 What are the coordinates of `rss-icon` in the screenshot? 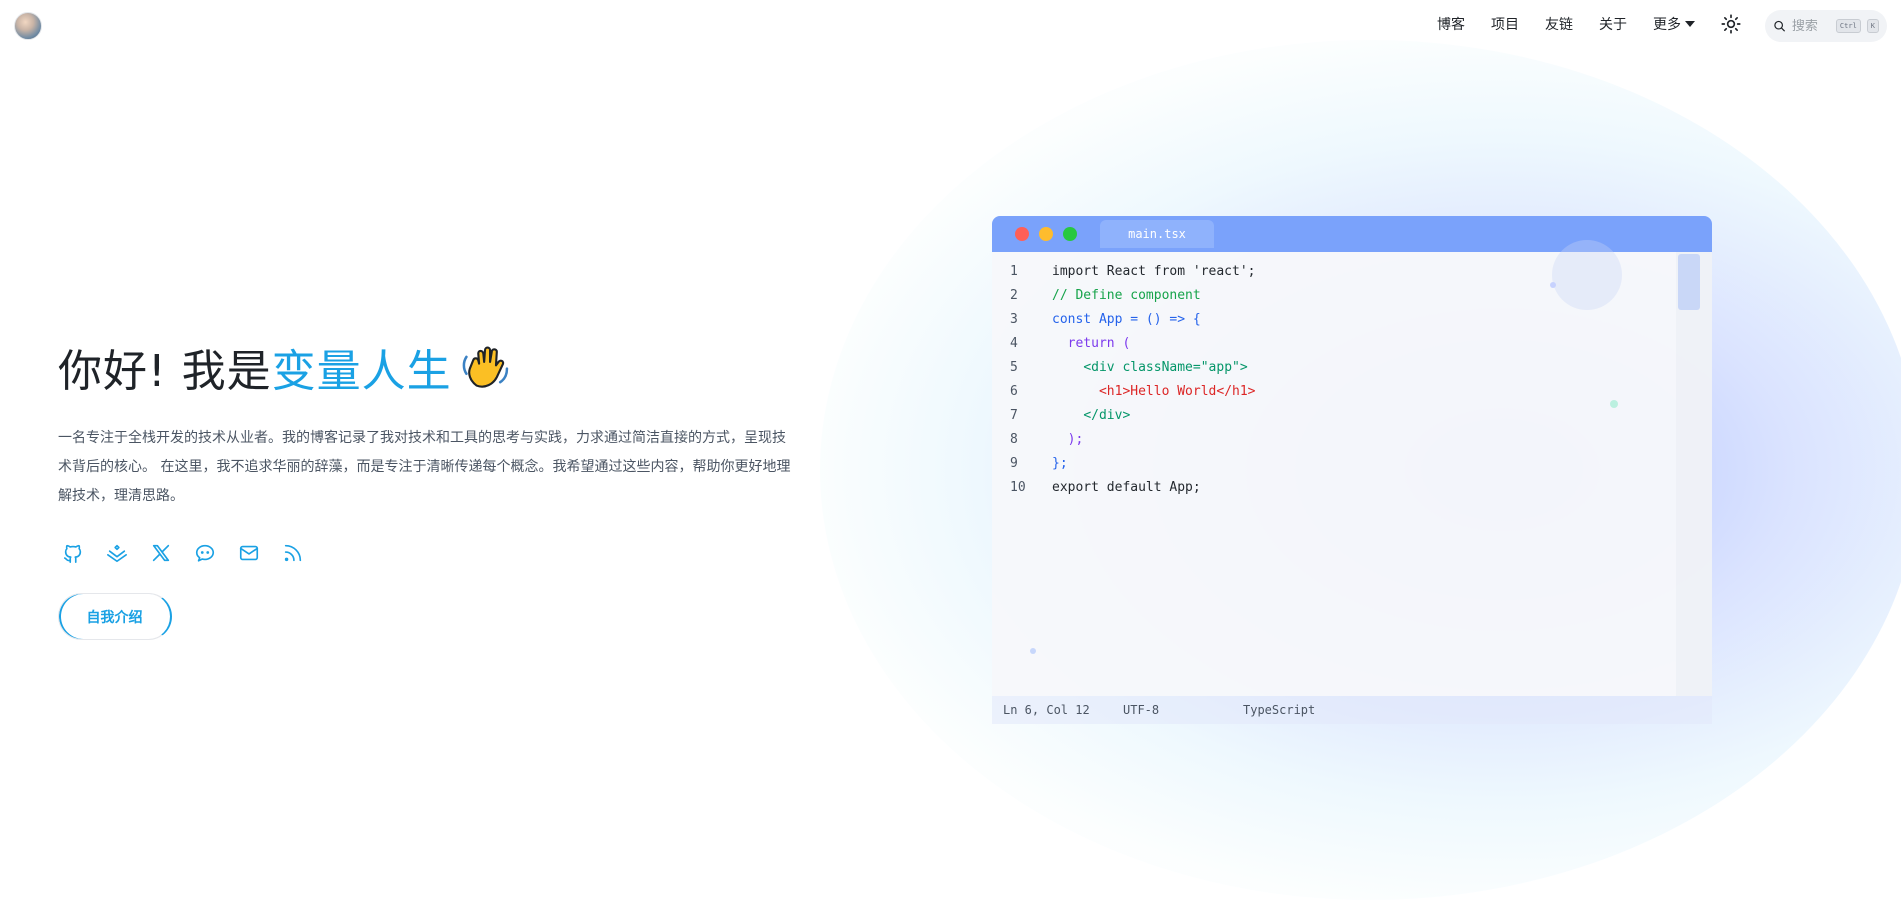 It's located at (293, 553).